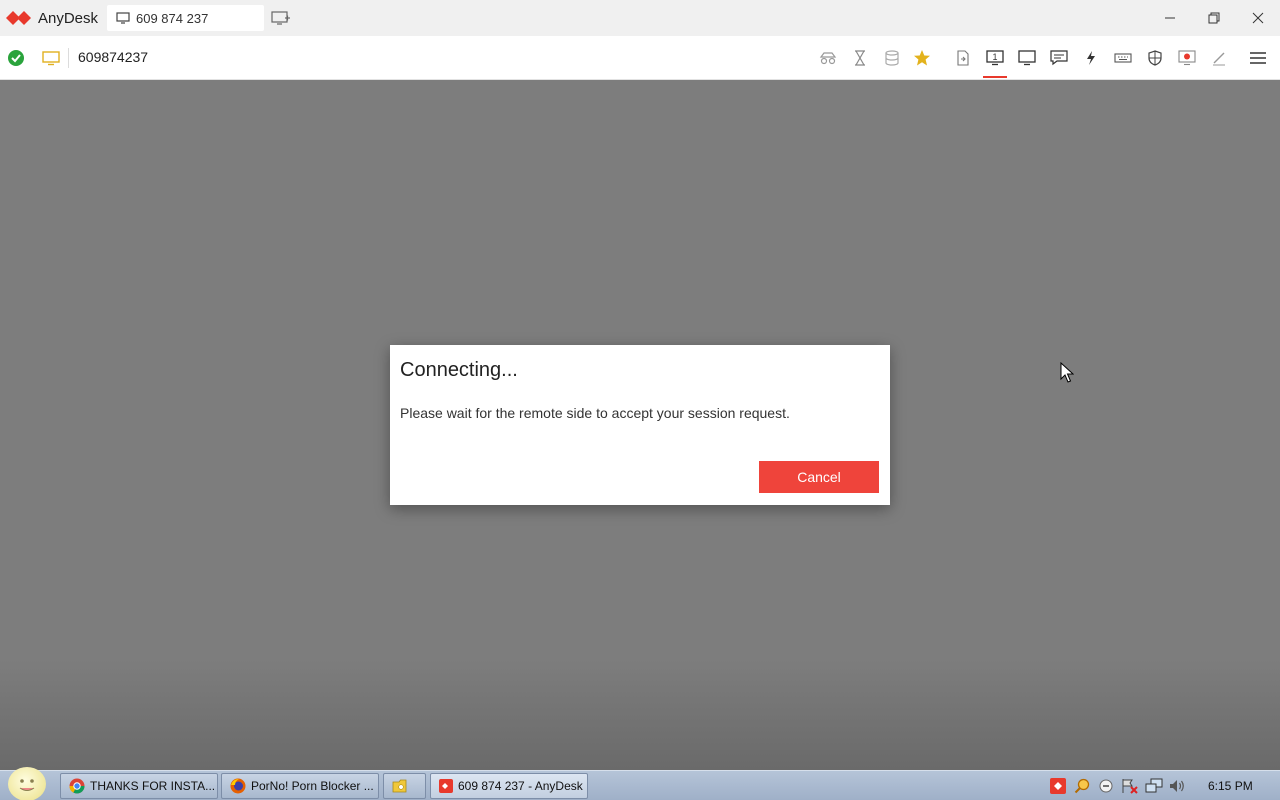  What do you see at coordinates (1154, 786) in the screenshot?
I see `network-tray-icon` at bounding box center [1154, 786].